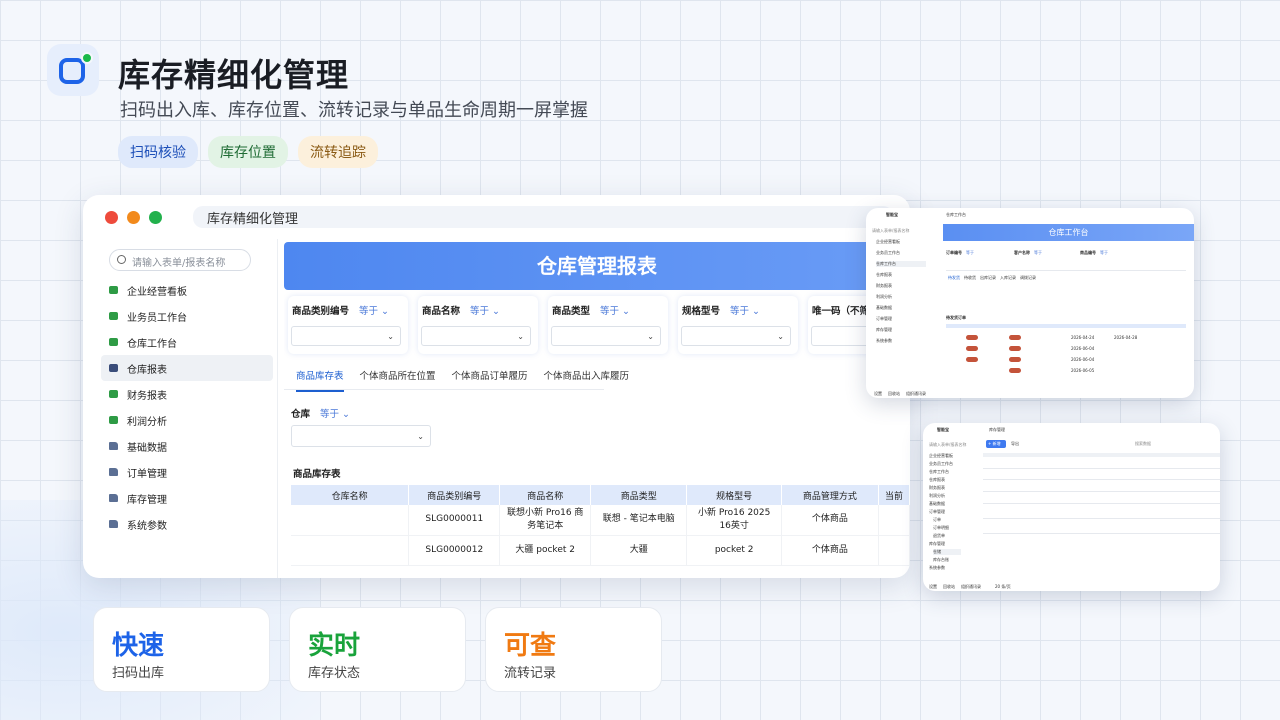  What do you see at coordinates (187, 446) in the screenshot?
I see `sidebar-item-base-data: 基础数据` at bounding box center [187, 446].